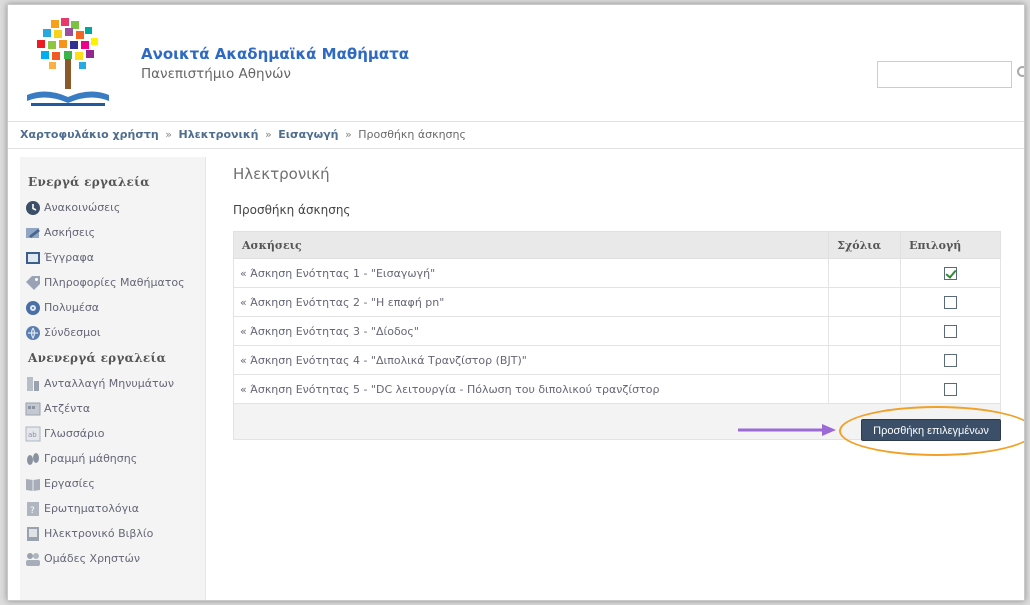  I want to click on sidebar-item-label: Γλωσσάριο, so click(74, 433).